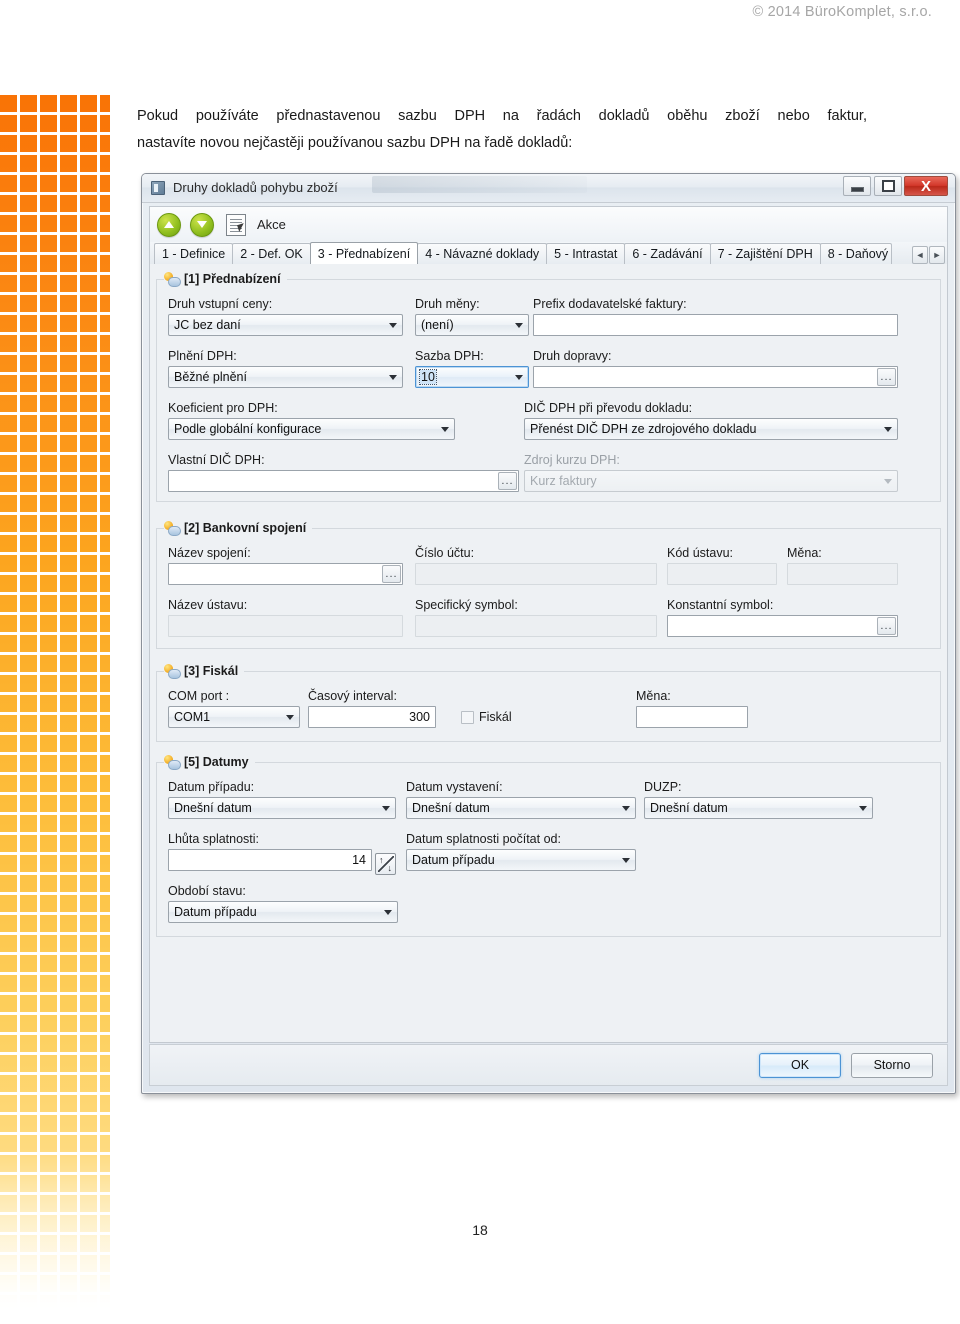 The height and width of the screenshot is (1324, 960). I want to click on combo-druh-vstupni-ceny: JC bez daní, so click(285, 325).